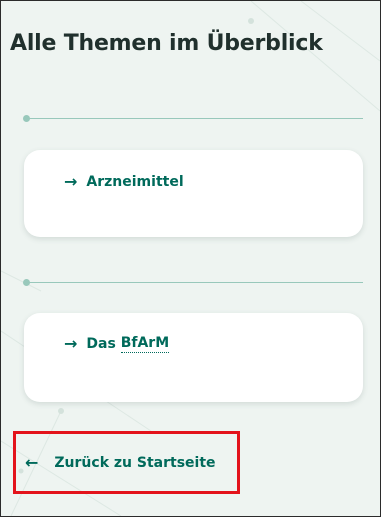  I want to click on back-to-start-link: ← Zurück zu Startseite, so click(126, 462).